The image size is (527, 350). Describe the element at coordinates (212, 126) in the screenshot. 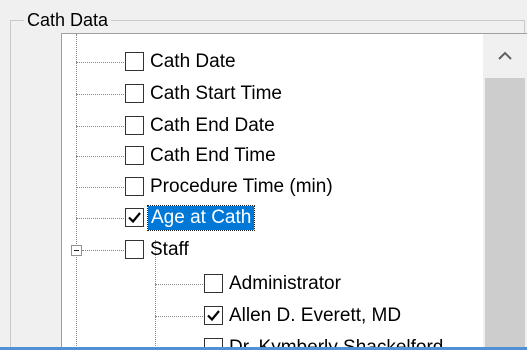

I see `tree-item-cath-end-date: Cath End Date` at that location.